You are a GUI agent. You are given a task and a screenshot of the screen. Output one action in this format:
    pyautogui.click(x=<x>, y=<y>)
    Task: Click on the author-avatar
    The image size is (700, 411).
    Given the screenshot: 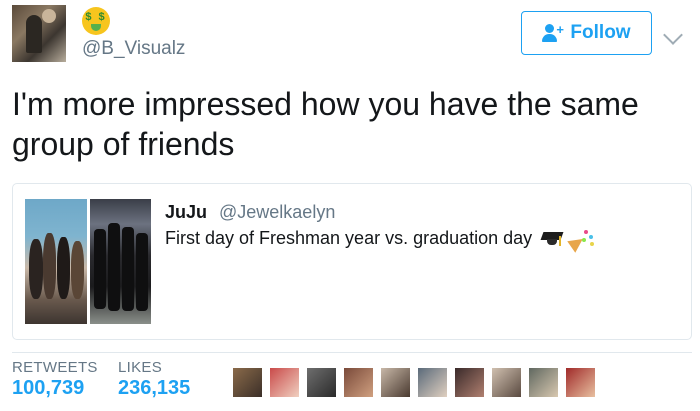 What is the action you would take?
    pyautogui.click(x=39, y=33)
    